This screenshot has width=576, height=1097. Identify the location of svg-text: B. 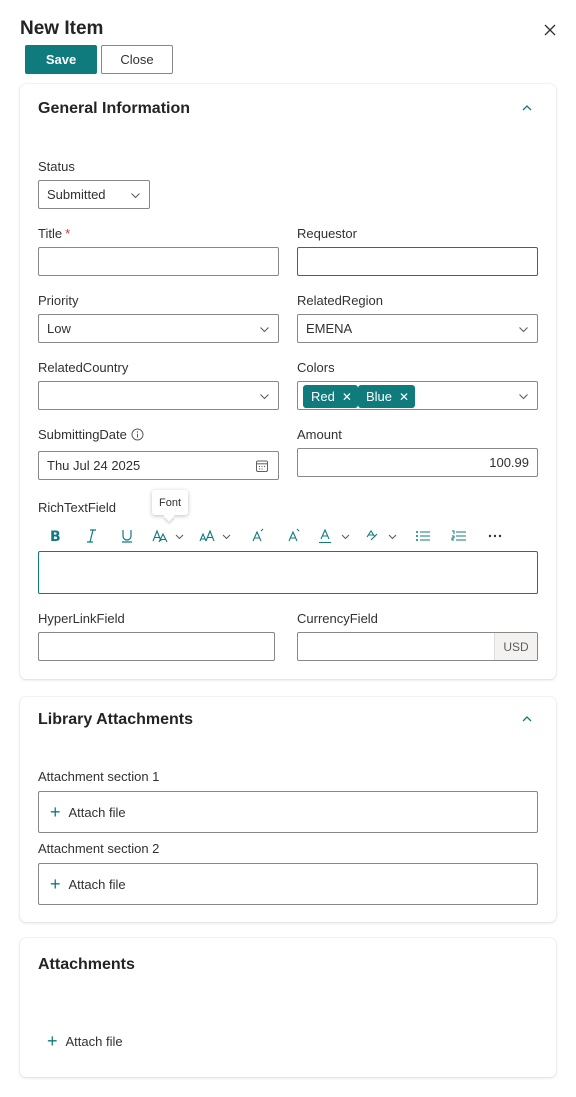
(55, 536).